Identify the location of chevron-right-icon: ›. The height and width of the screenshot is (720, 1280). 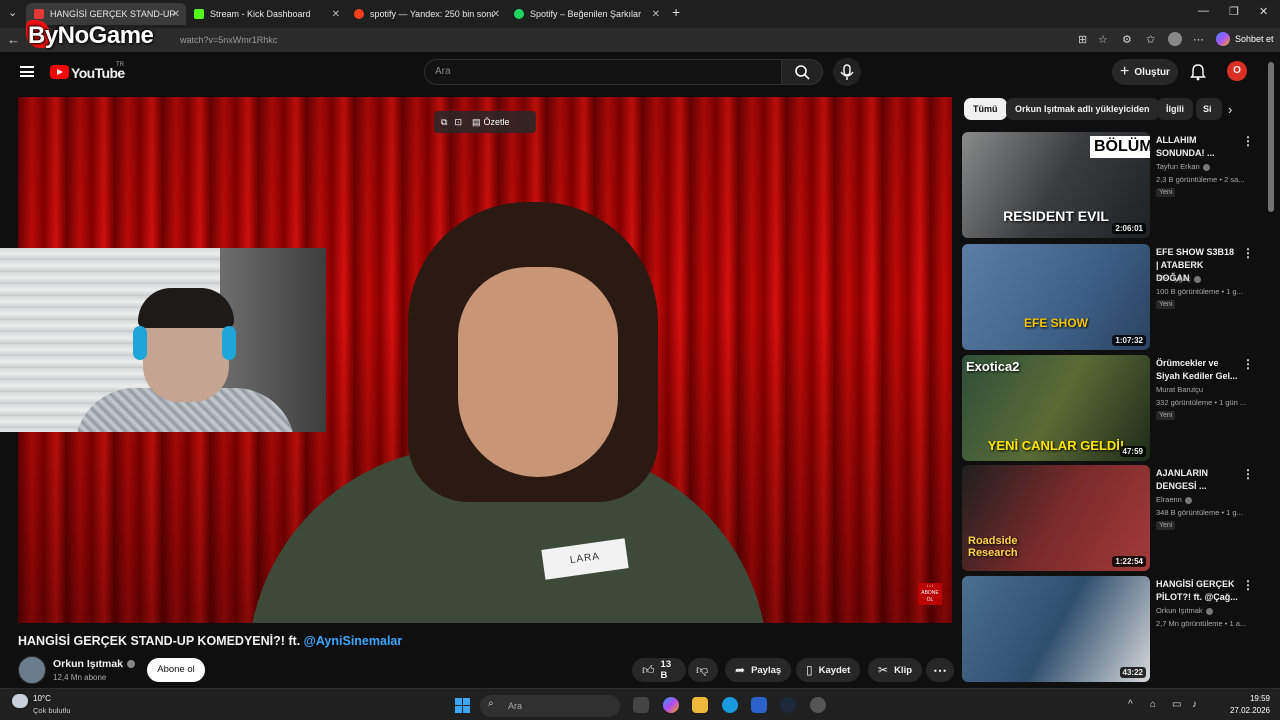
(1230, 109).